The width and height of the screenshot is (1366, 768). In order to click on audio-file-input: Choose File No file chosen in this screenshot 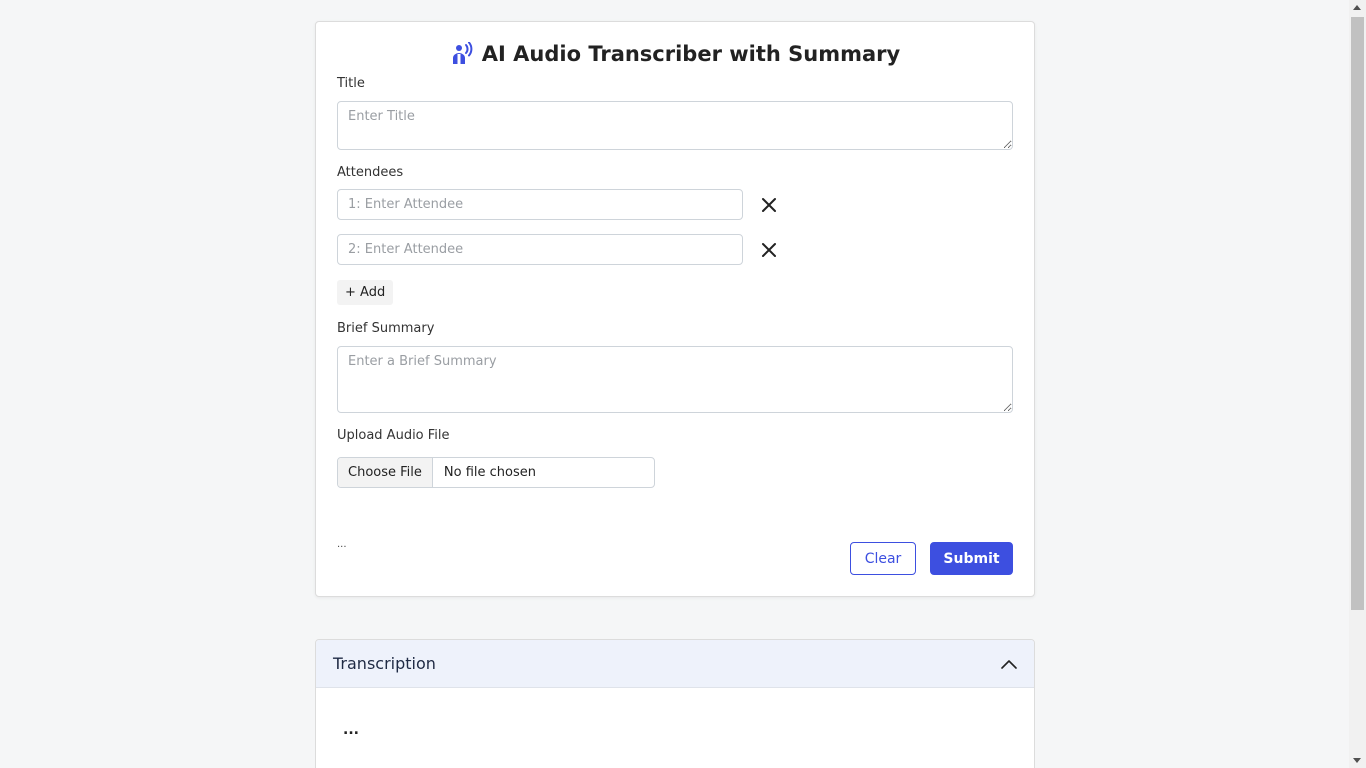, I will do `click(496, 472)`.